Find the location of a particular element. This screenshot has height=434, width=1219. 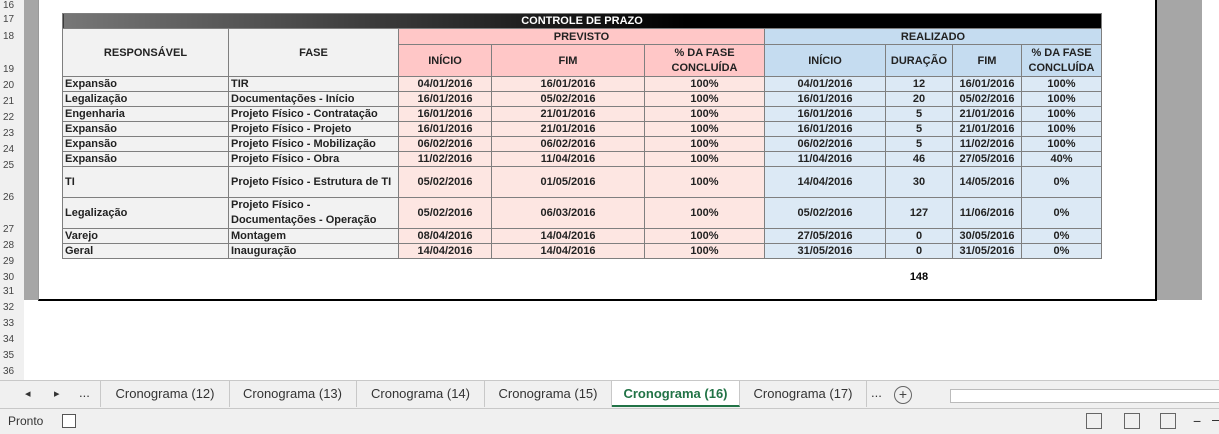

zoom-out-icon: − is located at coordinates (1197, 421).